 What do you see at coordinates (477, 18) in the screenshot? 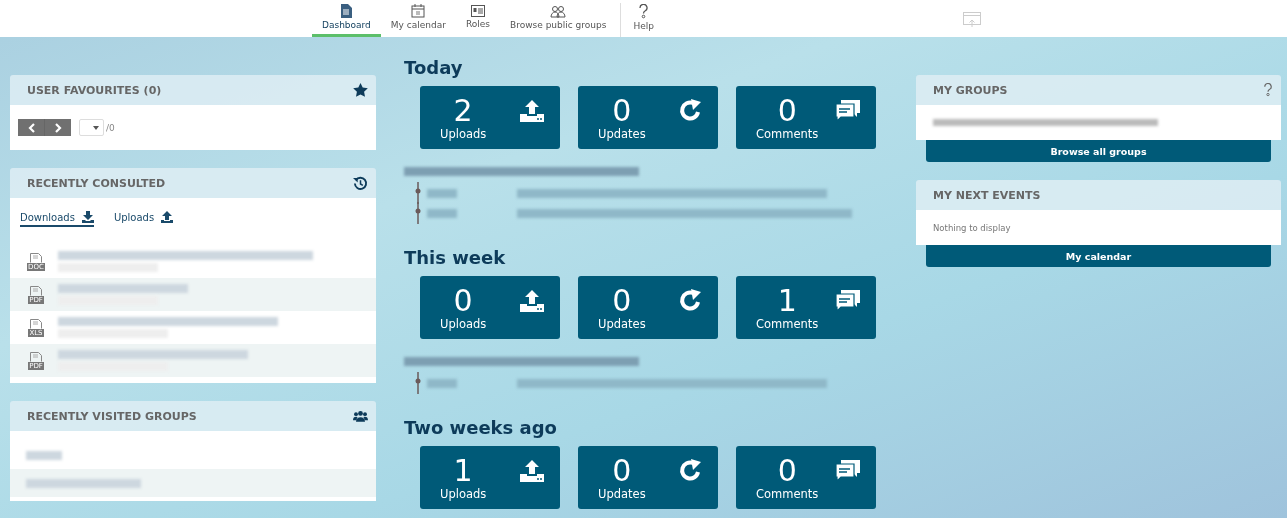
I see `nav-tab: Roles` at bounding box center [477, 18].